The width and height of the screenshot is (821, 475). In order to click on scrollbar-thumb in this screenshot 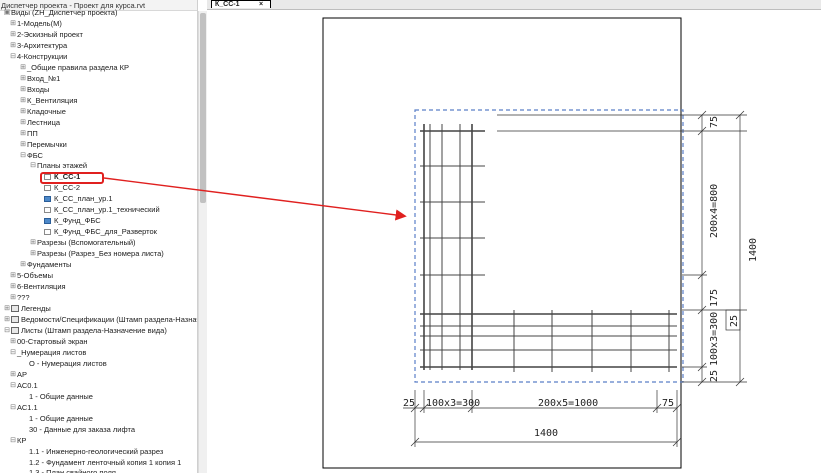, I will do `click(203, 108)`.